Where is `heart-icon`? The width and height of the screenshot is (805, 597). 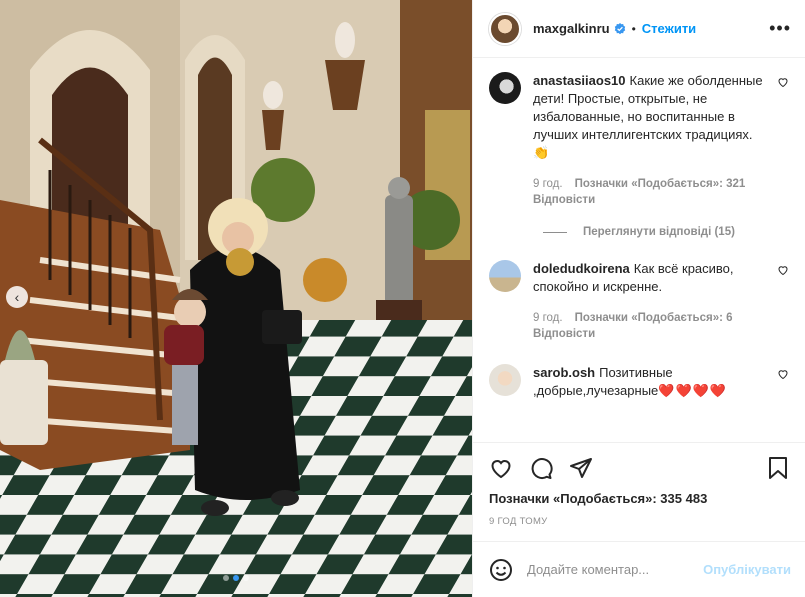 heart-icon is located at coordinates (501, 468).